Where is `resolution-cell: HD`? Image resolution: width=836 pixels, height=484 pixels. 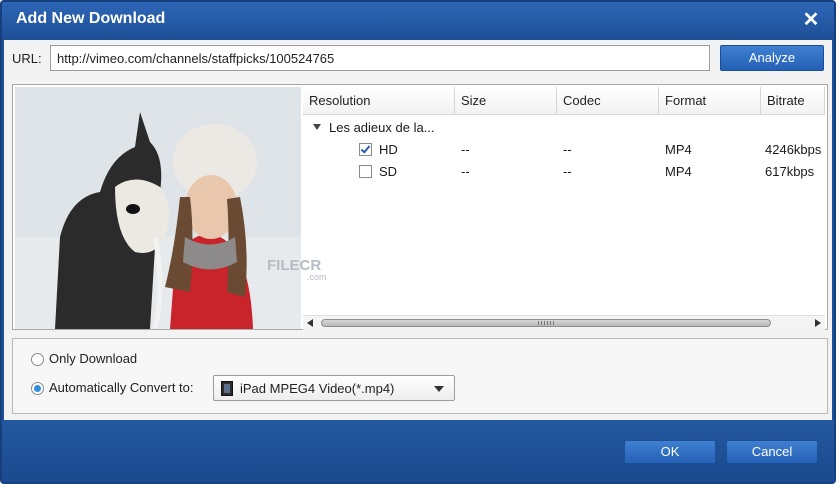
resolution-cell: HD is located at coordinates (388, 149).